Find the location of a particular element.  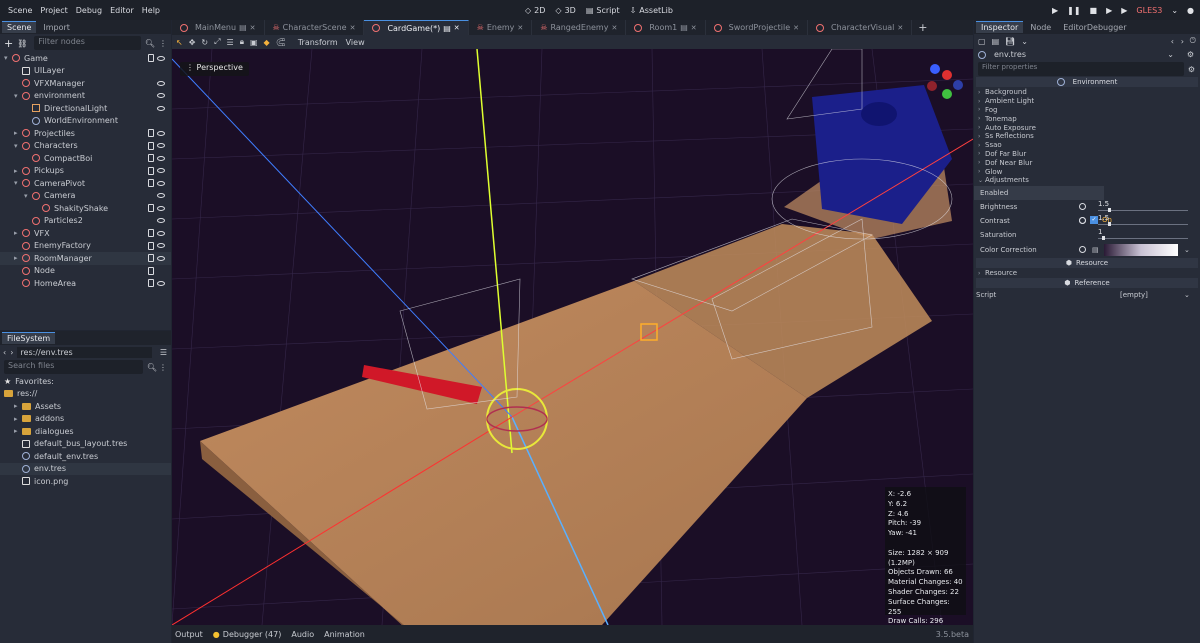

property-group: › Ambient Light is located at coordinates (1087, 101).